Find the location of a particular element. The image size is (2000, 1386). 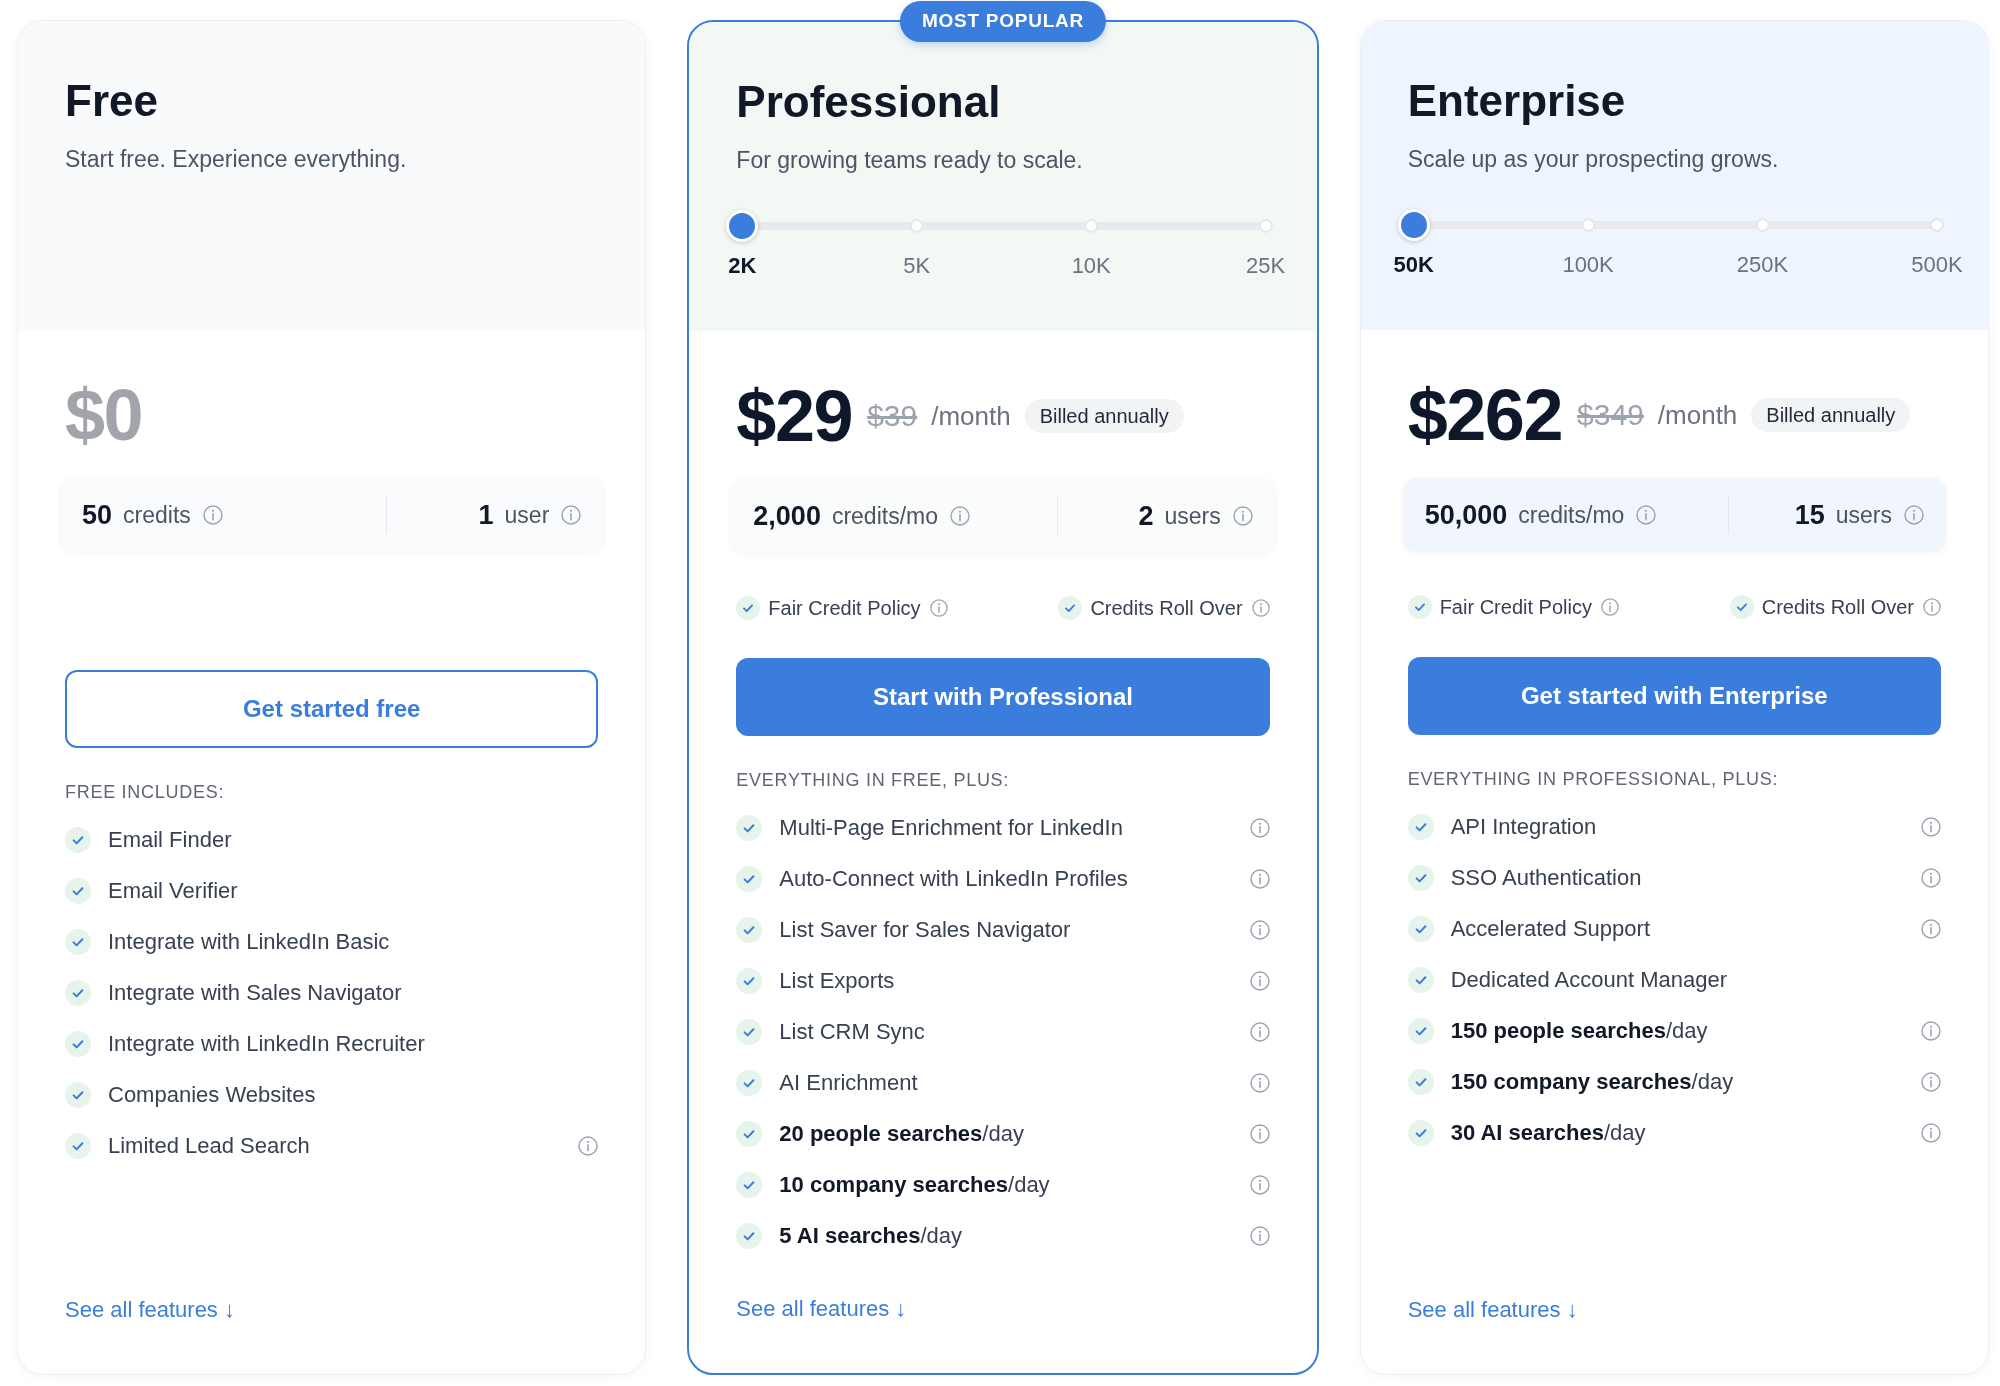

slider-label: 5K is located at coordinates (917, 266).